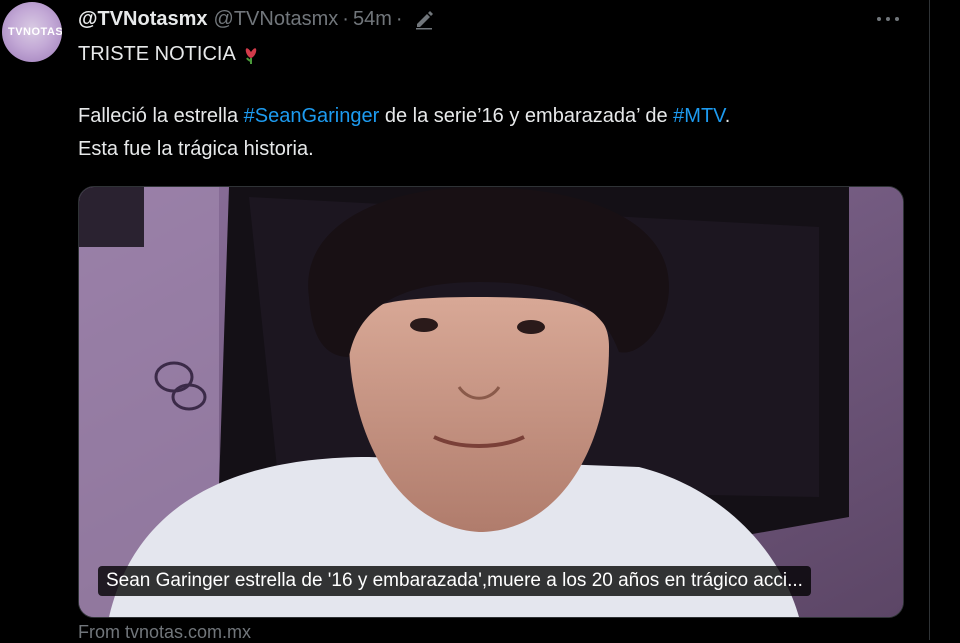  Describe the element at coordinates (161, 116) in the screenshot. I see `tweet-text-segment: Falleció la estrella` at that location.